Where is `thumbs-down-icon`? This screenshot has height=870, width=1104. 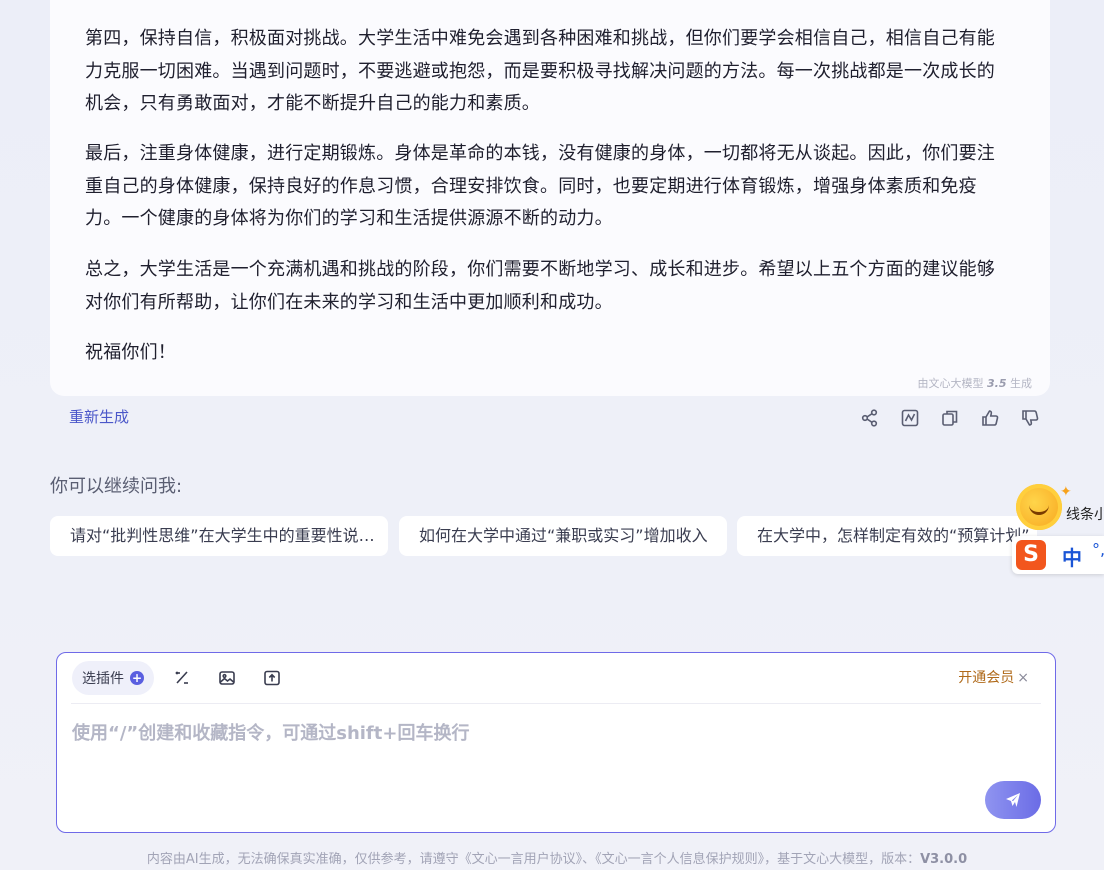
thumbs-down-icon is located at coordinates (1030, 418).